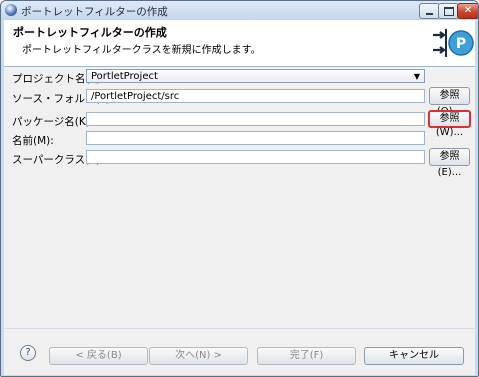  I want to click on wizard-title: ポートレットフィルターの作成, so click(90, 32).